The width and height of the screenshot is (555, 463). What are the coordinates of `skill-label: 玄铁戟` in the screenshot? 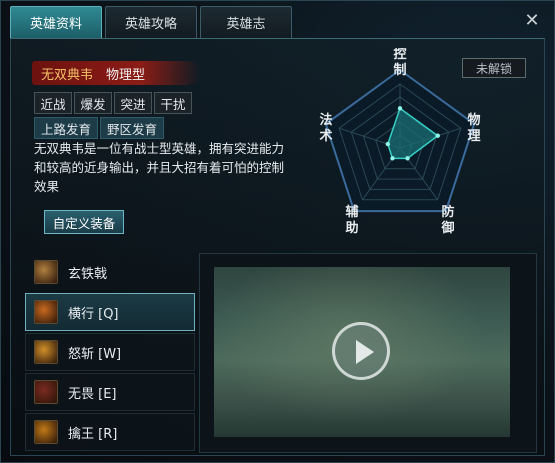 It's located at (88, 274).